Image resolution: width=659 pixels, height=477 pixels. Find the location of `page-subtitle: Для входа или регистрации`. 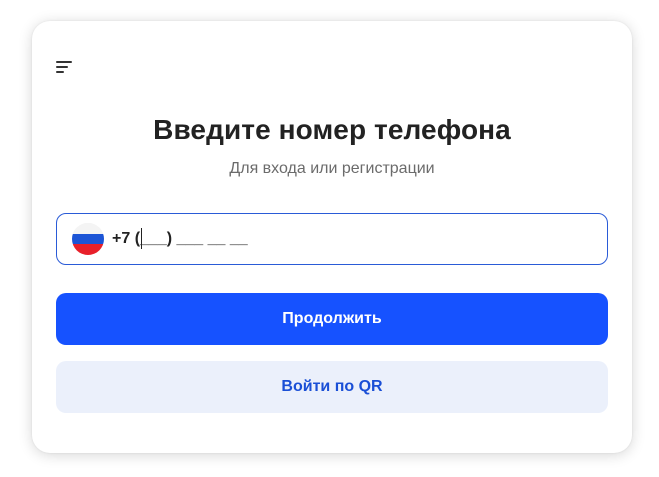

page-subtitle: Для входа или регистрации is located at coordinates (332, 168).